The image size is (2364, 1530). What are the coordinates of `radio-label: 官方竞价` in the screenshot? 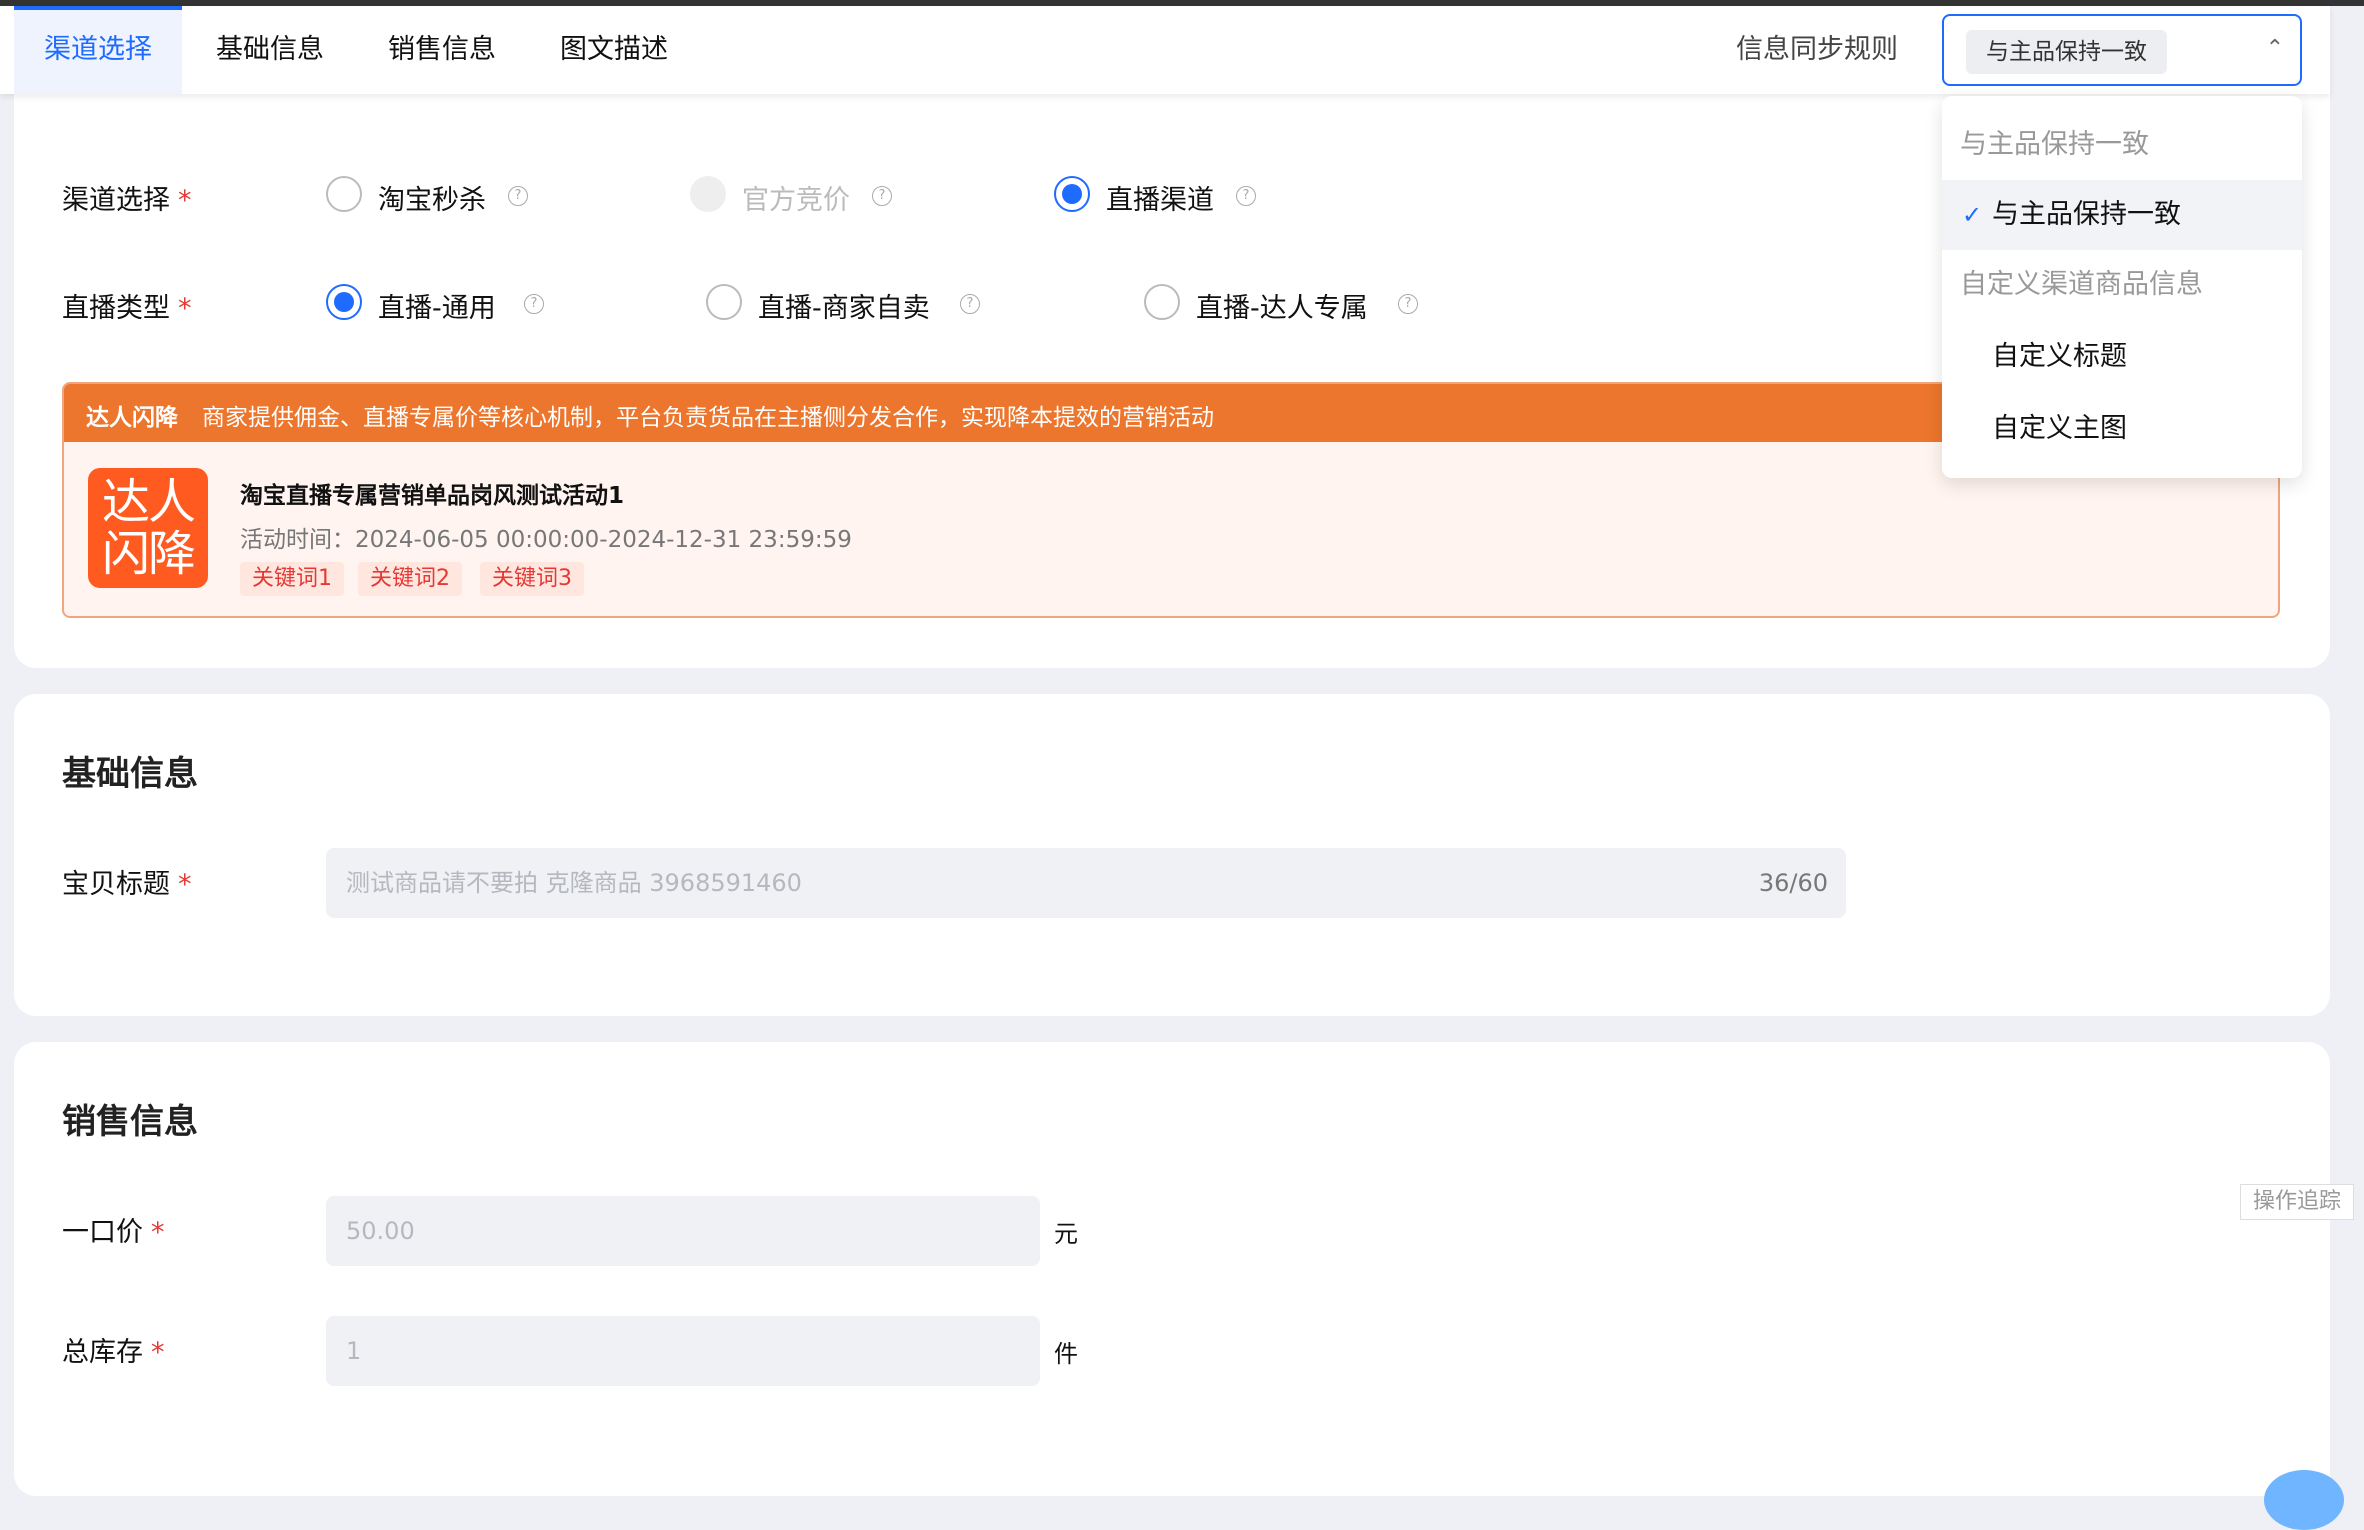 It's located at (796, 200).